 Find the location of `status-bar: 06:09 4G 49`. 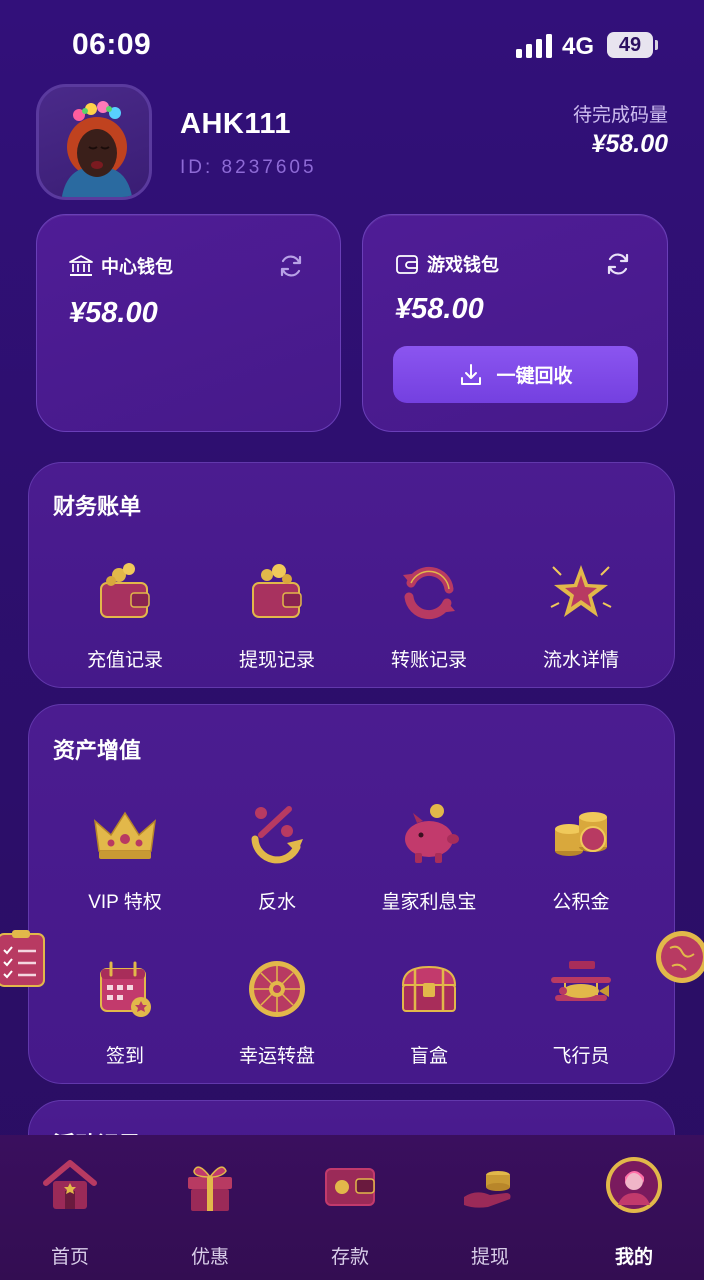

status-bar: 06:09 4G 49 is located at coordinates (352, 45).